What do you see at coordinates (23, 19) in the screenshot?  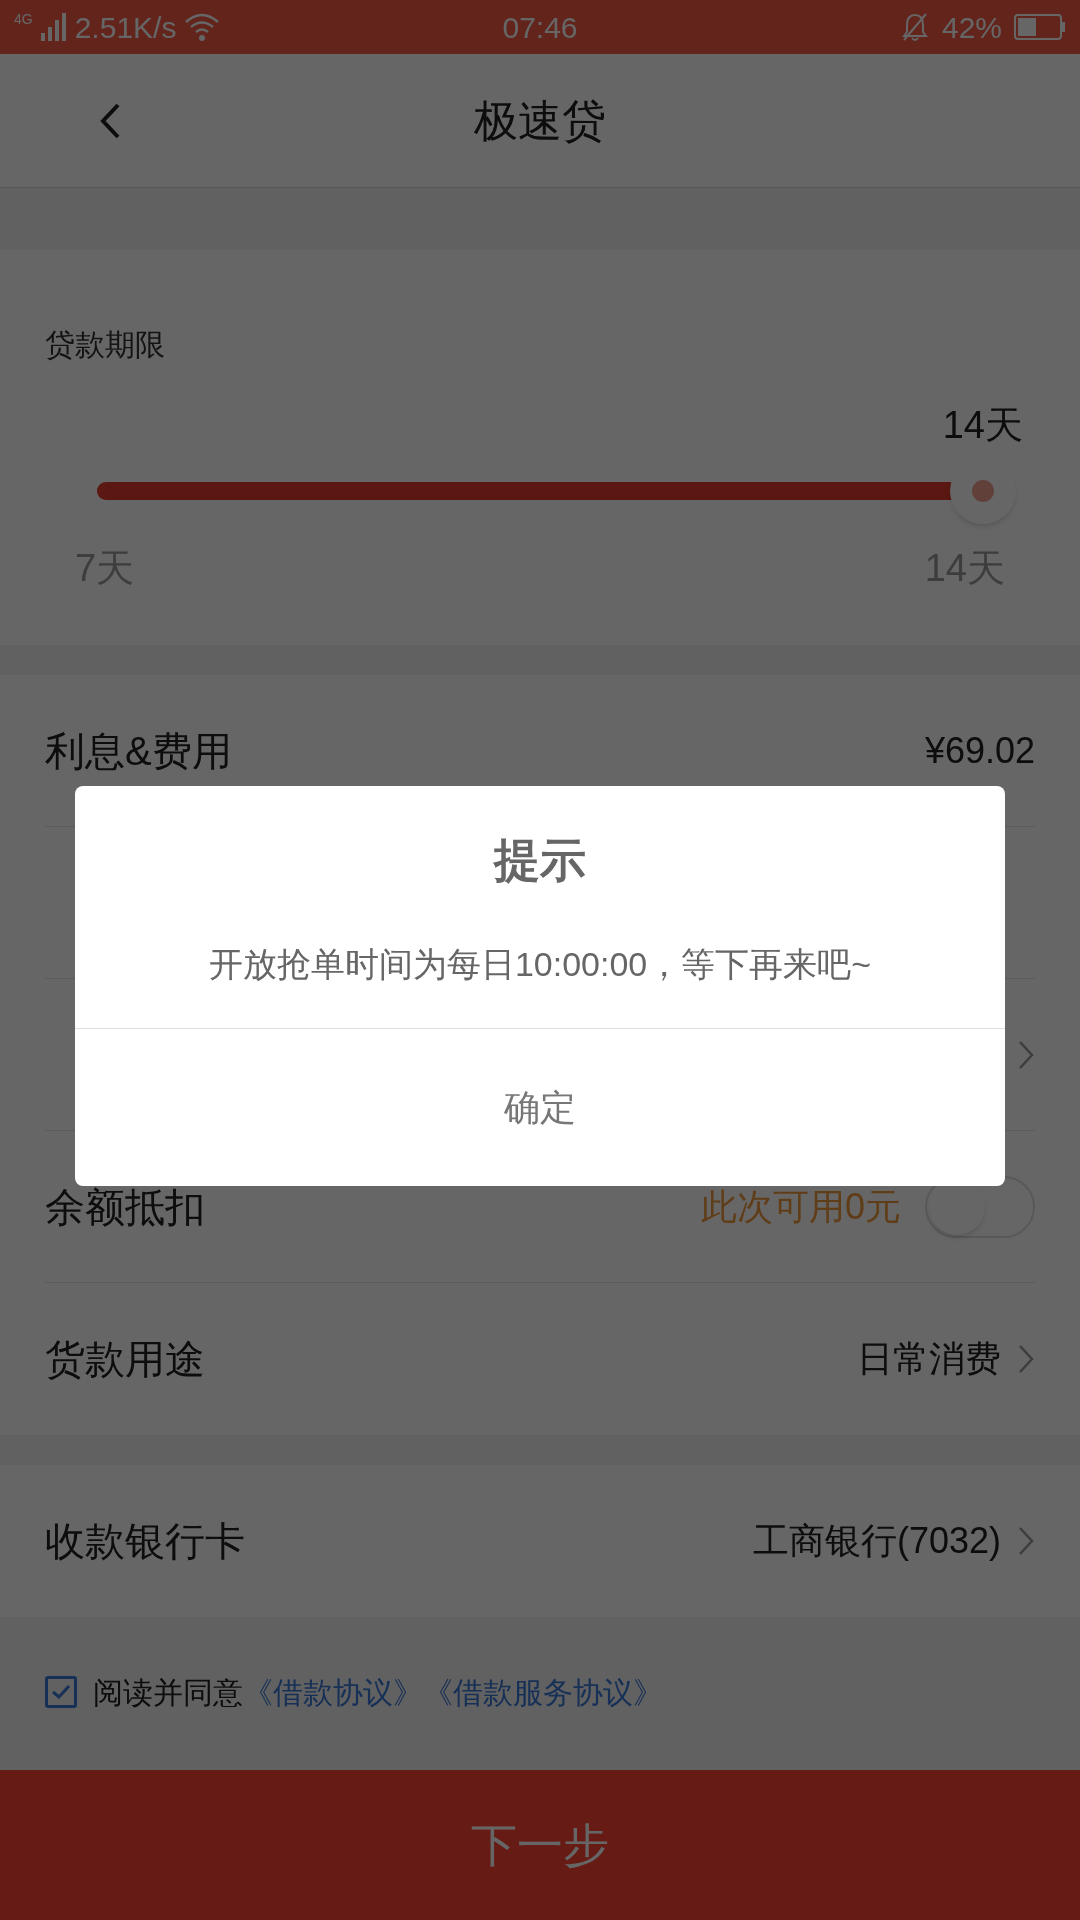 I see `network-type: 4G` at bounding box center [23, 19].